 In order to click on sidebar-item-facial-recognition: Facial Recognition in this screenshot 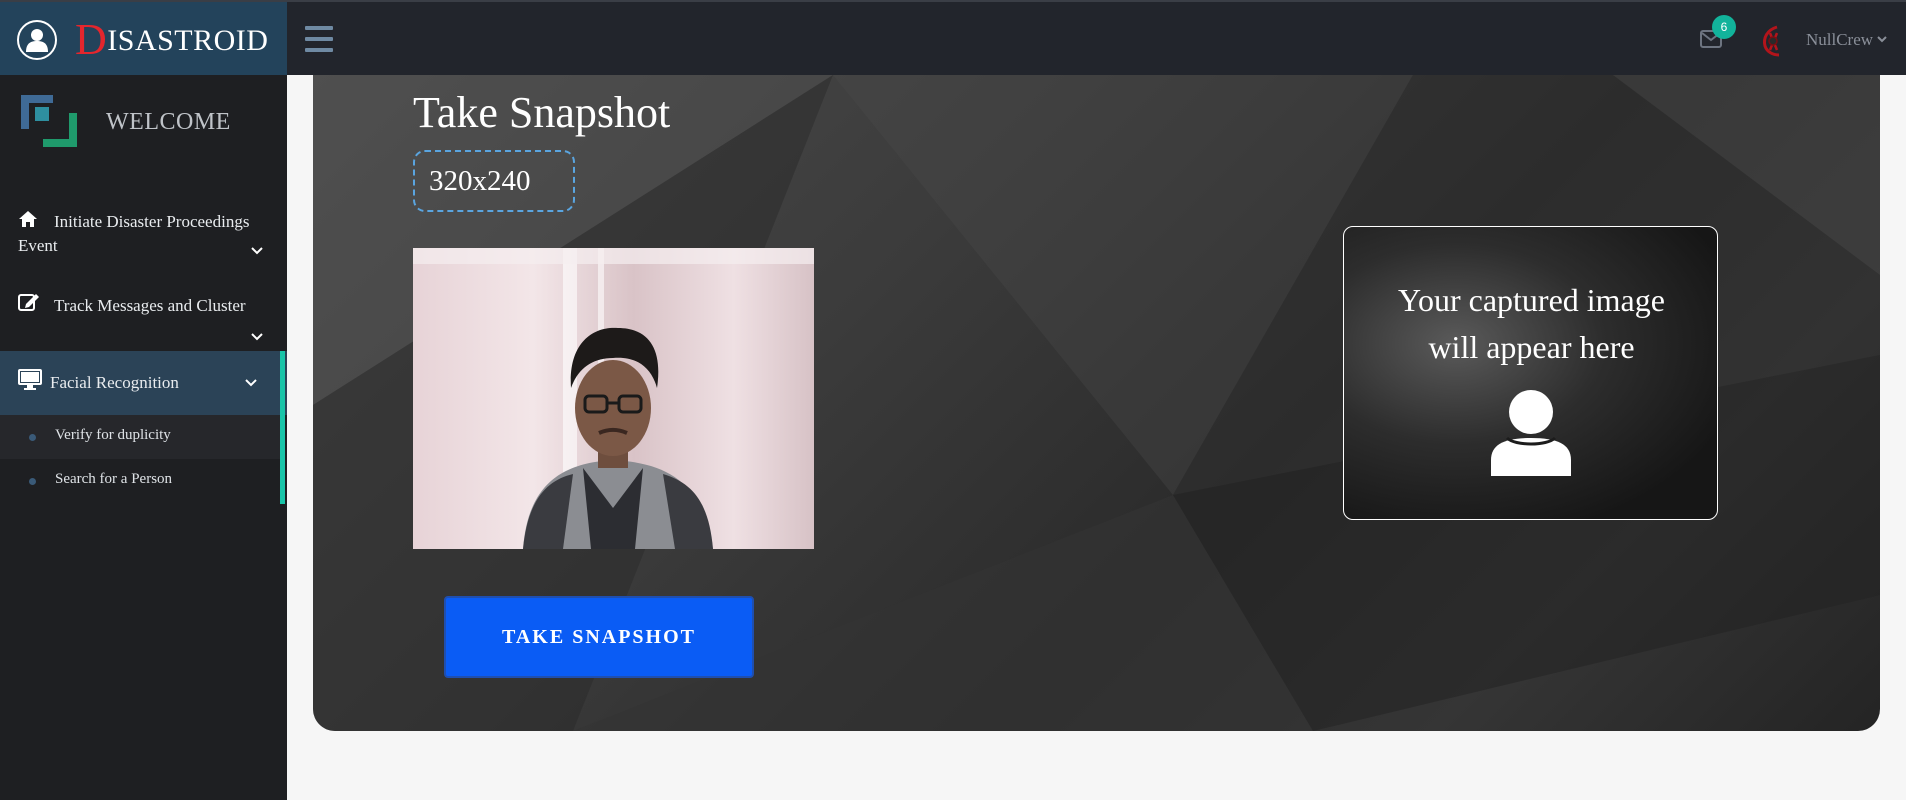, I will do `click(143, 383)`.